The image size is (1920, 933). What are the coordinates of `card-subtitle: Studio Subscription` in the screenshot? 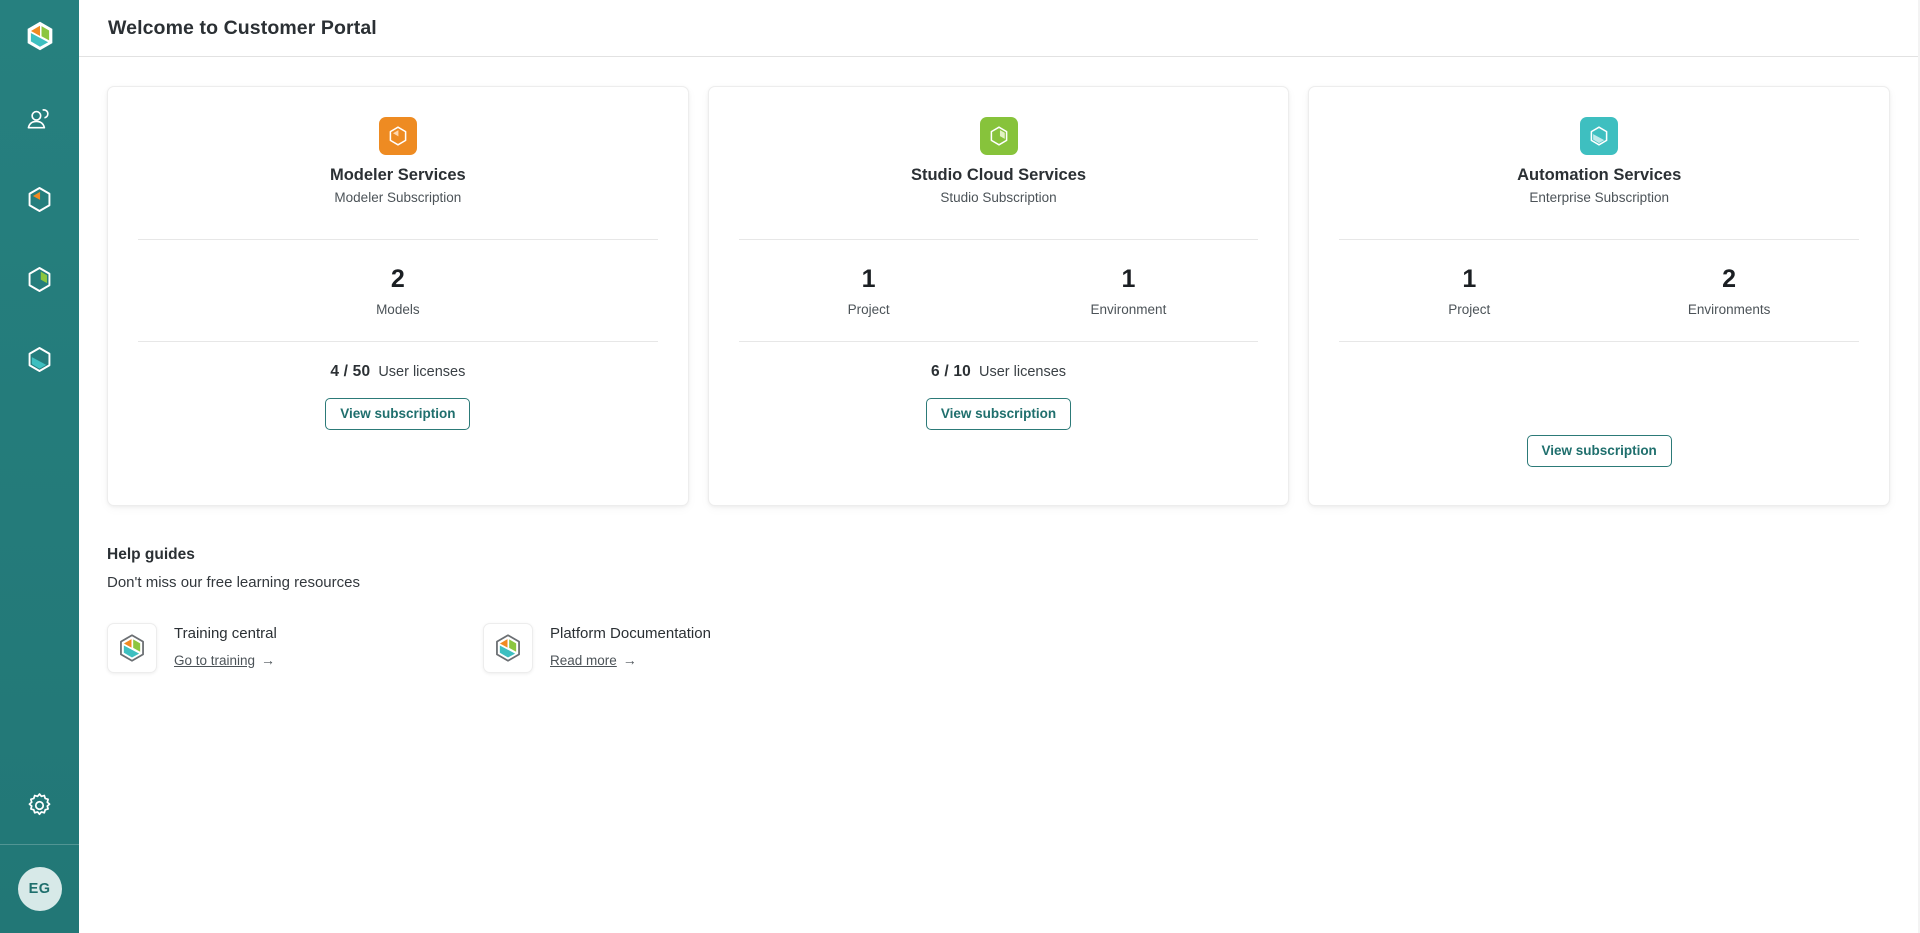 It's located at (998, 197).